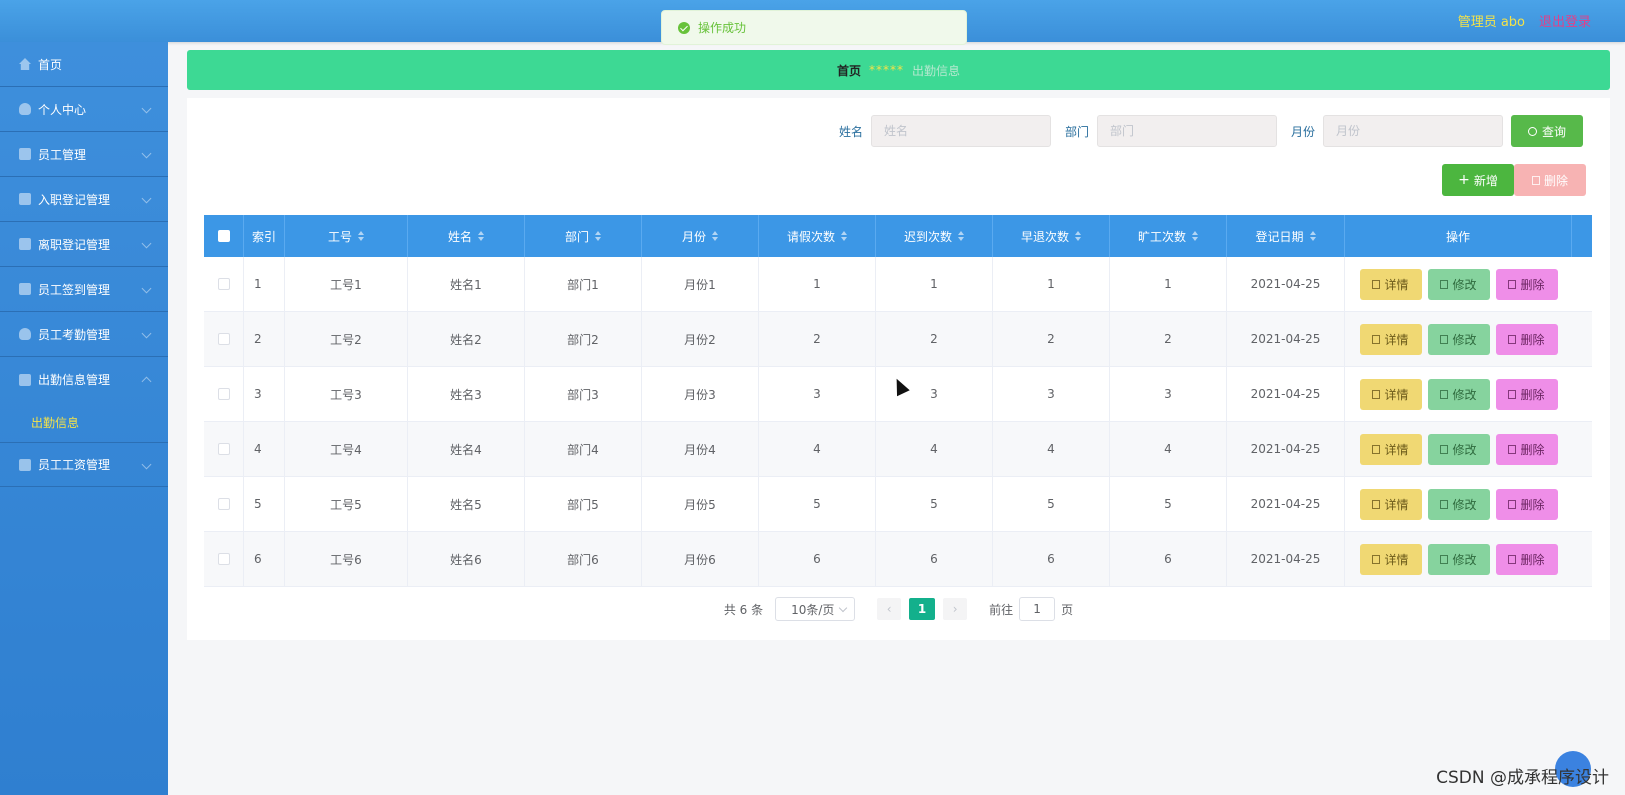 This screenshot has height=795, width=1625. I want to click on sidebar-item-checkin: 员工签到管理, so click(84, 289).